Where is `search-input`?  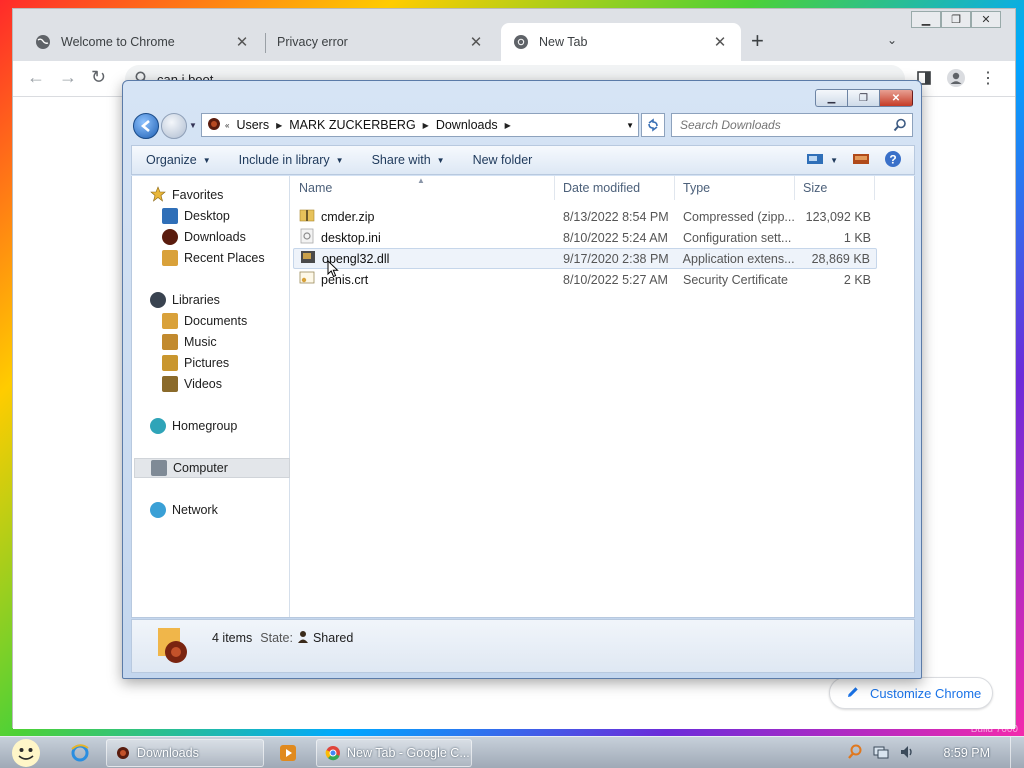 search-input is located at coordinates (780, 125).